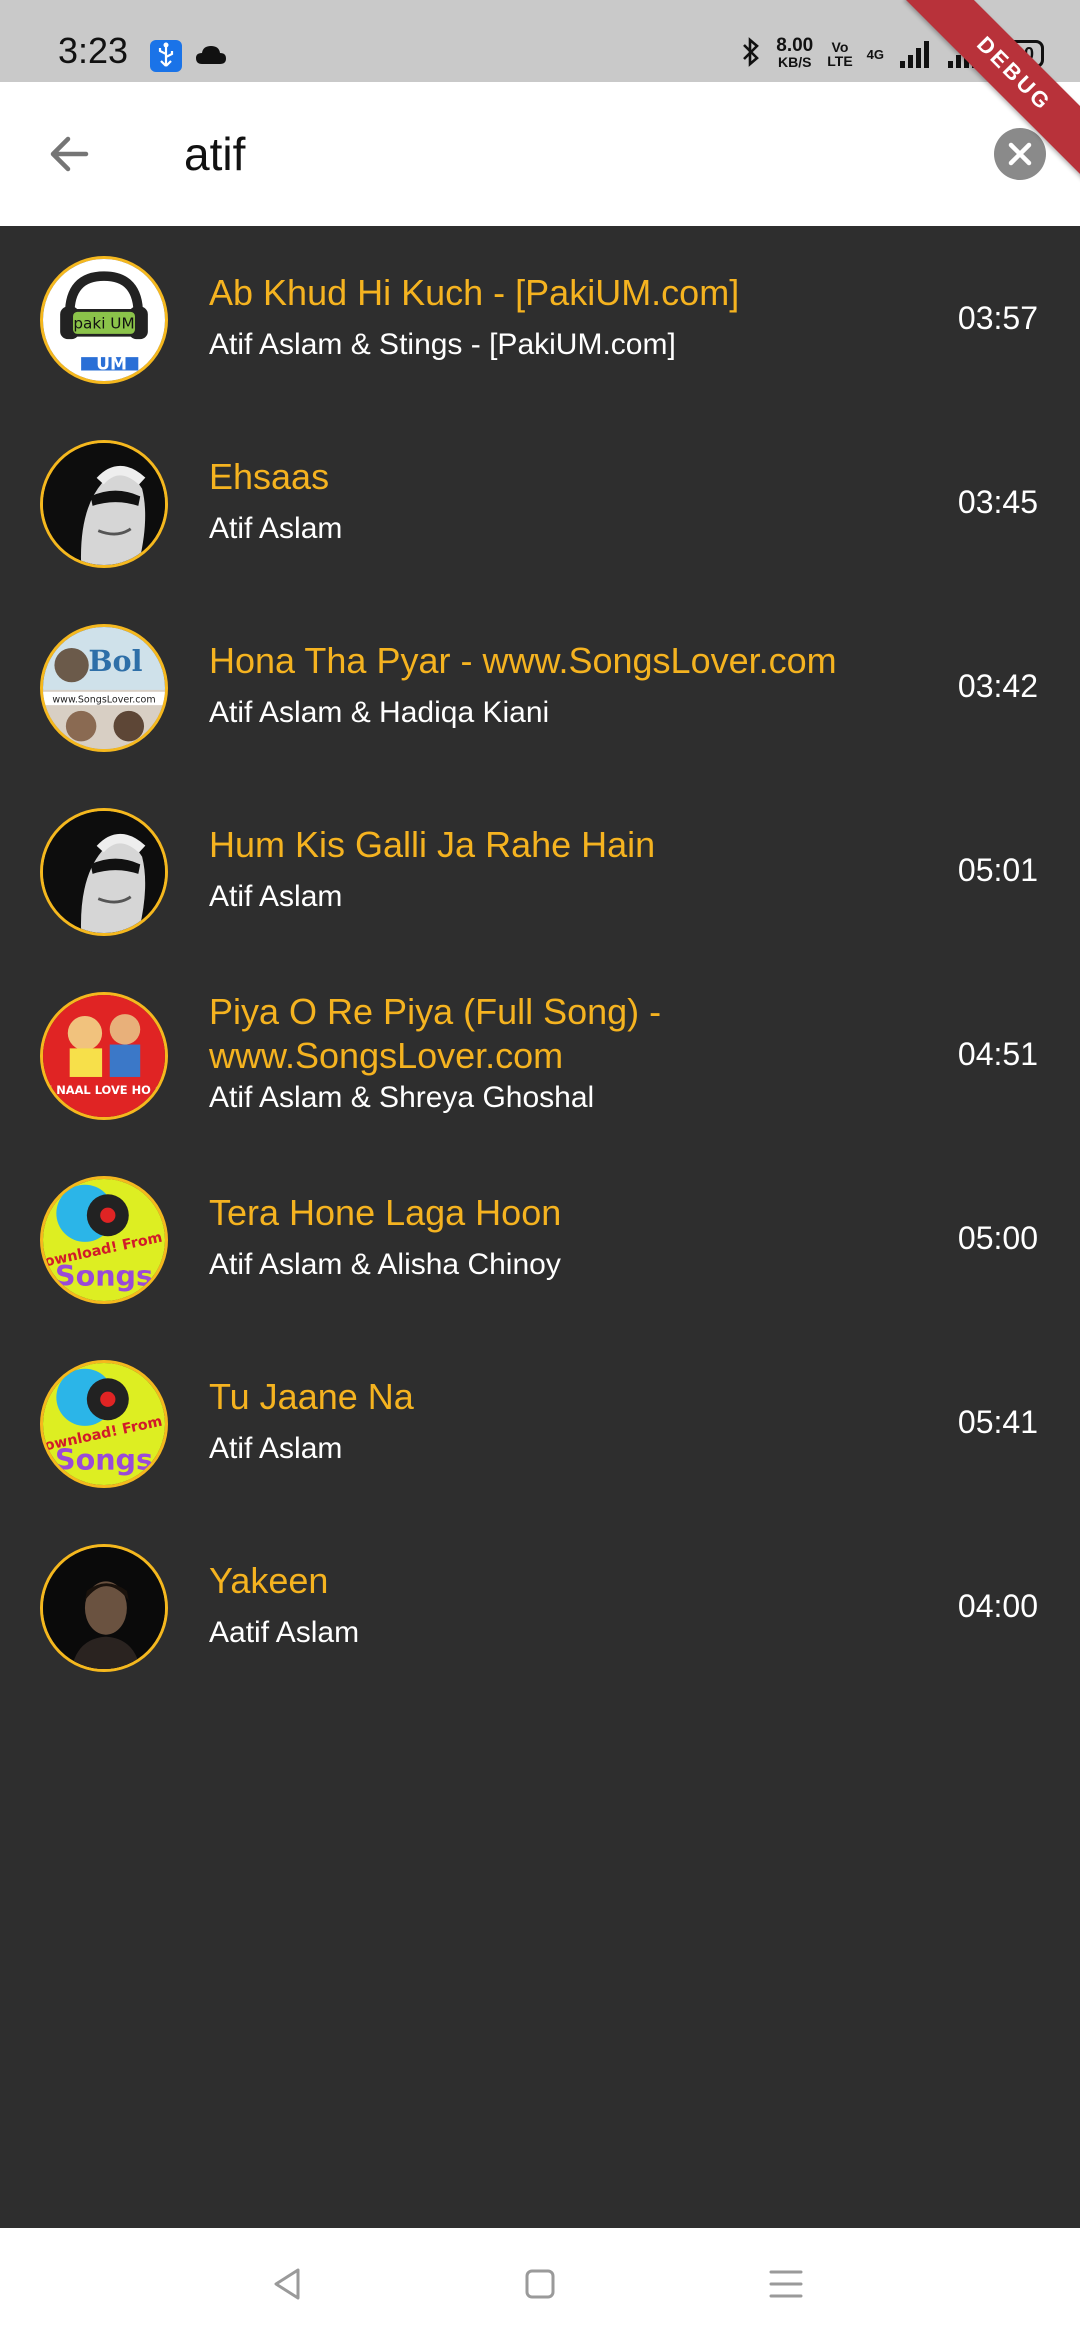  I want to click on close-icon, so click(1020, 154).